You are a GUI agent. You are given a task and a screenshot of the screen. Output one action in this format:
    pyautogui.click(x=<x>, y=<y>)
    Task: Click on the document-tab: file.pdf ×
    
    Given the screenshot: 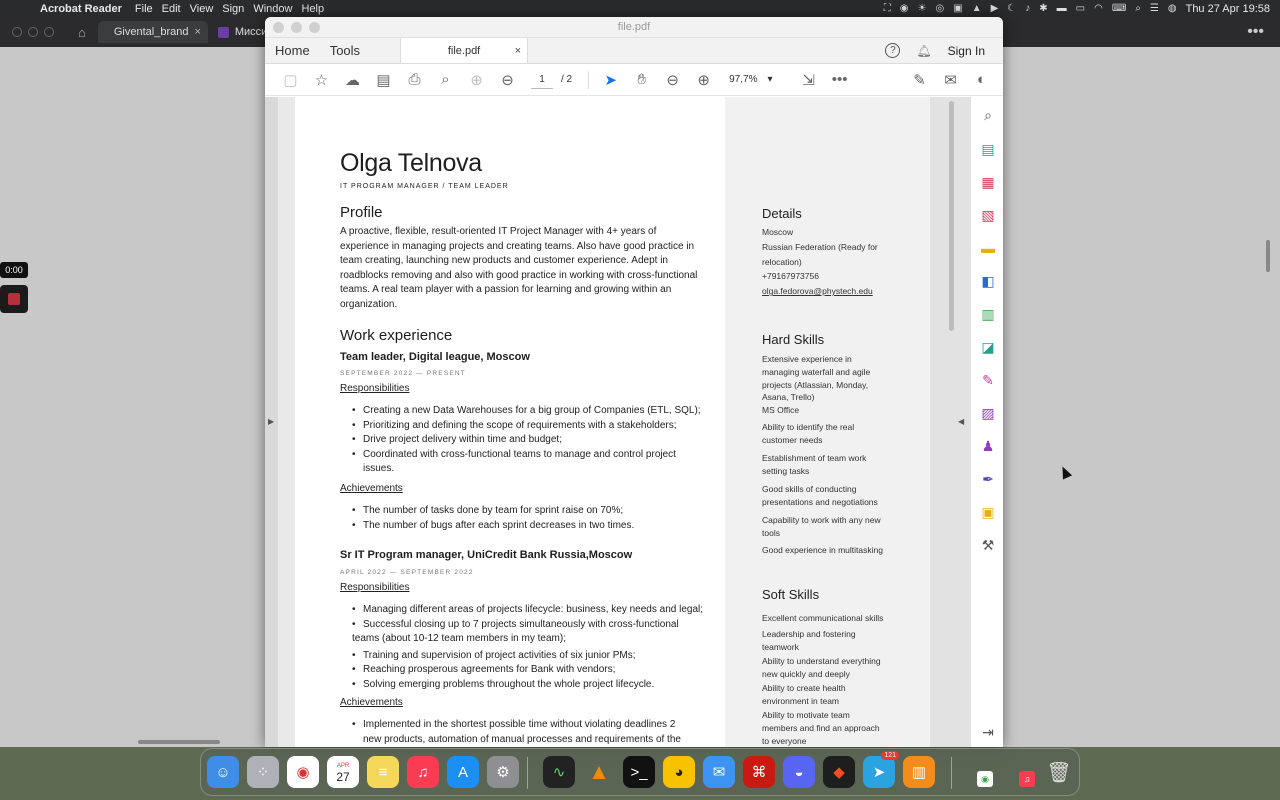 What is the action you would take?
    pyautogui.click(x=464, y=50)
    